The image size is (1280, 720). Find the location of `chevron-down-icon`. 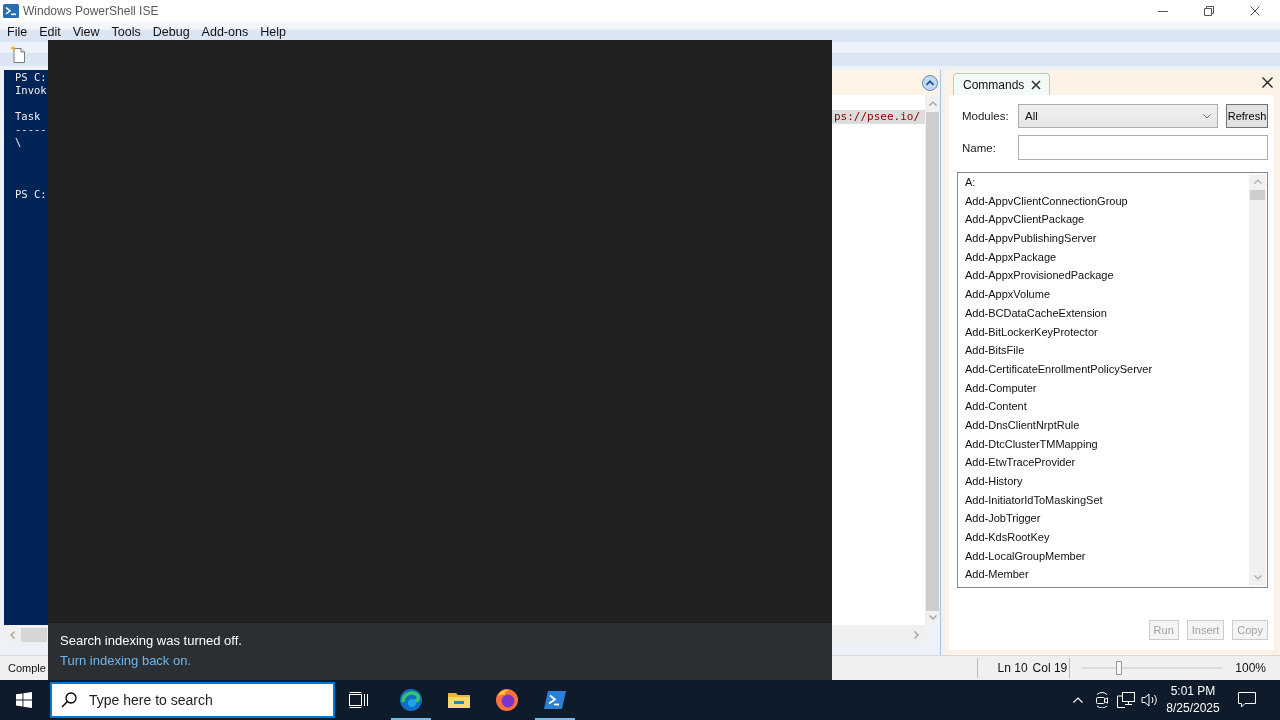

chevron-down-icon is located at coordinates (1207, 116).